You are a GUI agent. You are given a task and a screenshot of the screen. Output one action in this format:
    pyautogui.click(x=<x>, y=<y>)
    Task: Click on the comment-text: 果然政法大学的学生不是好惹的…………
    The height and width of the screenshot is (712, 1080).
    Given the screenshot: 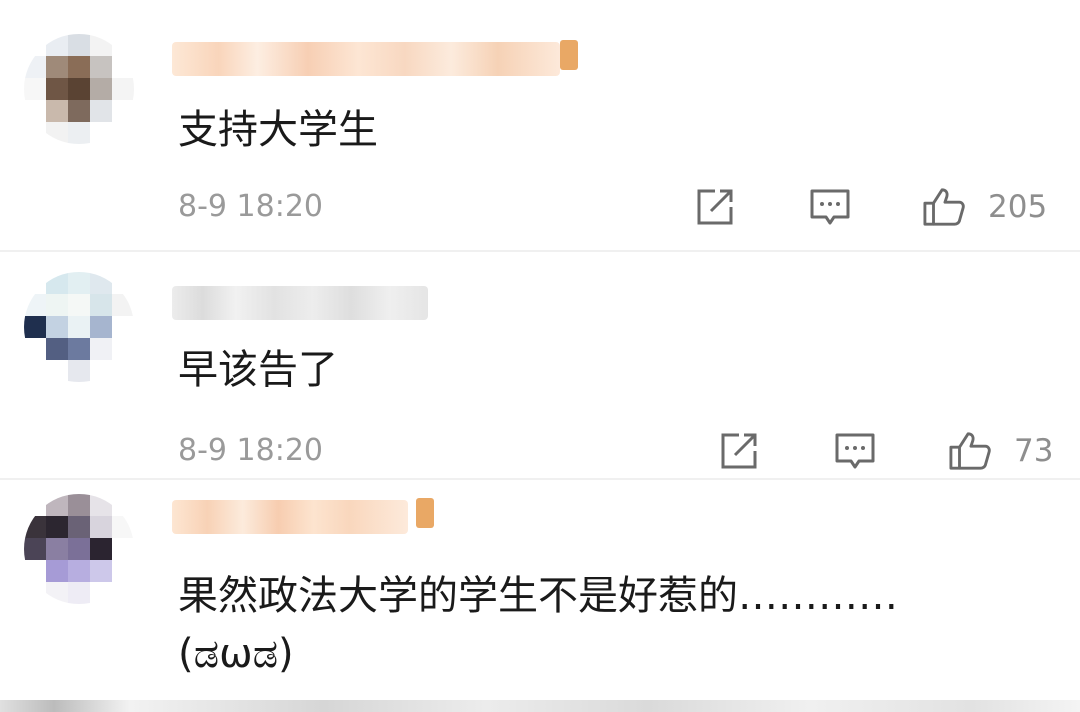 What is the action you would take?
    pyautogui.click(x=538, y=596)
    